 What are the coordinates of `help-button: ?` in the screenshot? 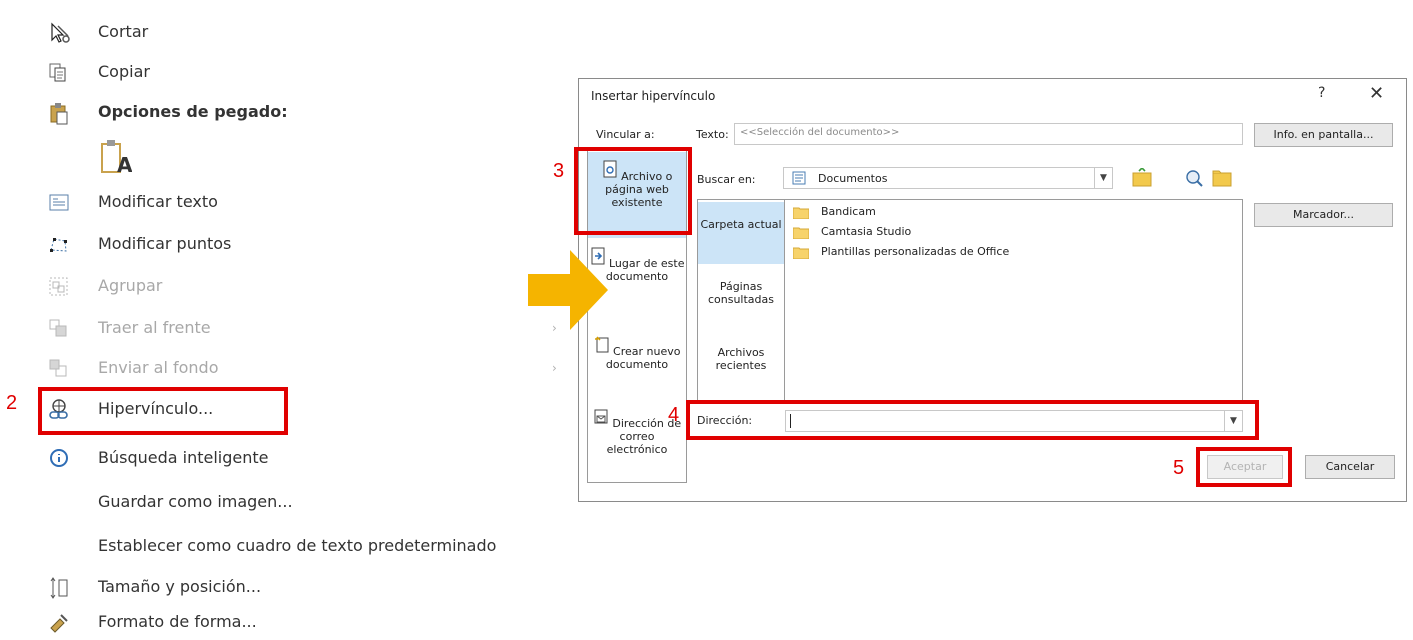 It's located at (1321, 93).